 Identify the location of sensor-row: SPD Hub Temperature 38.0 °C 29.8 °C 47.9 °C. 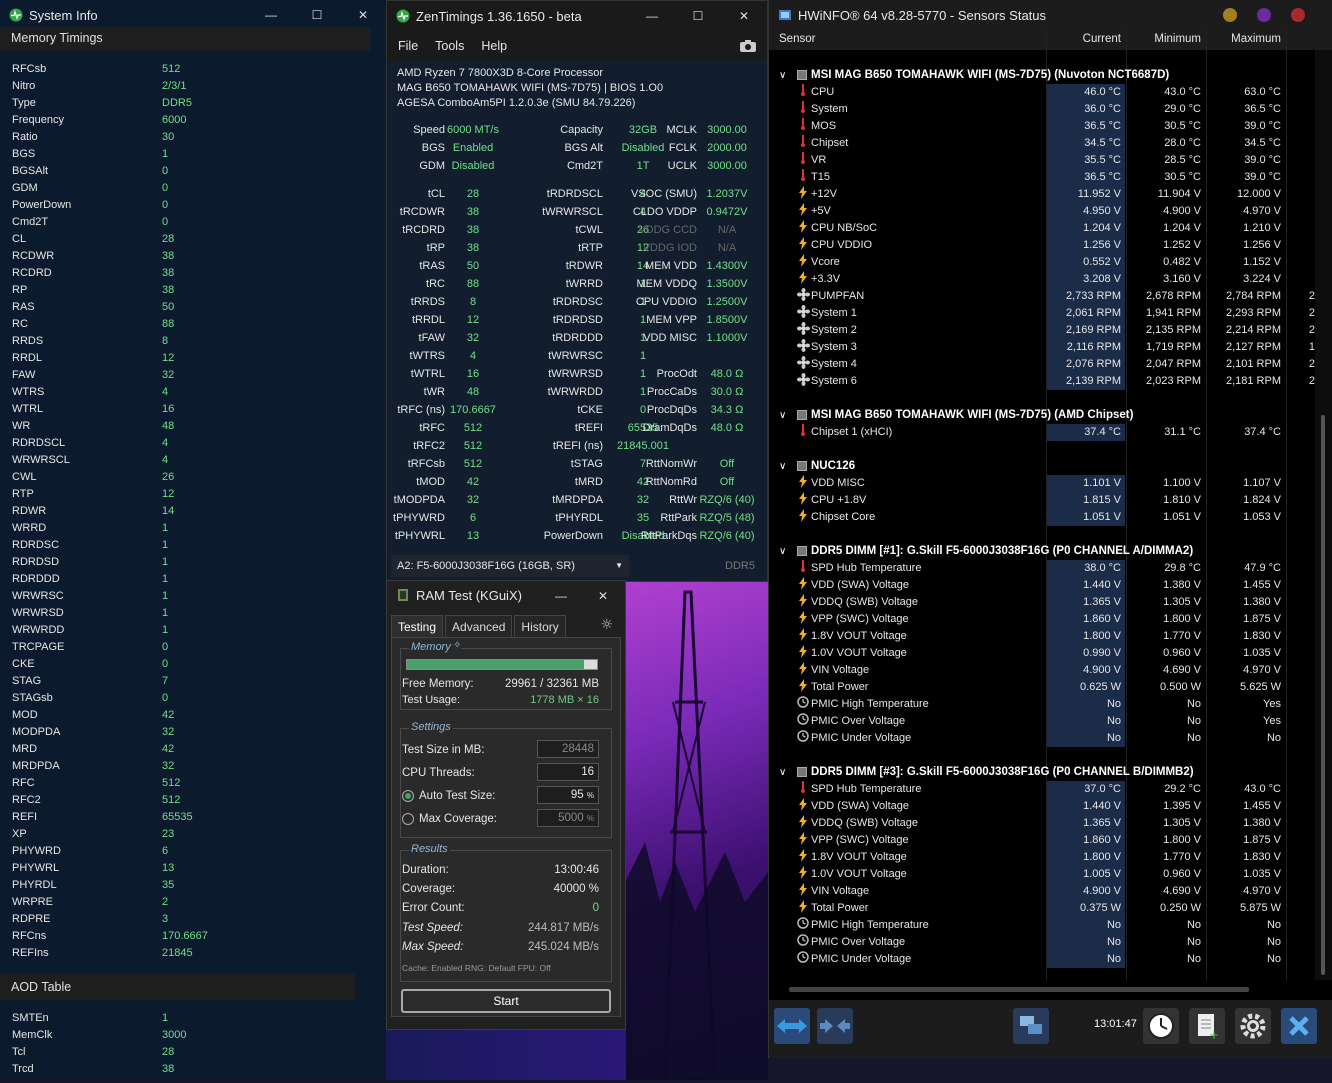
(1042, 568).